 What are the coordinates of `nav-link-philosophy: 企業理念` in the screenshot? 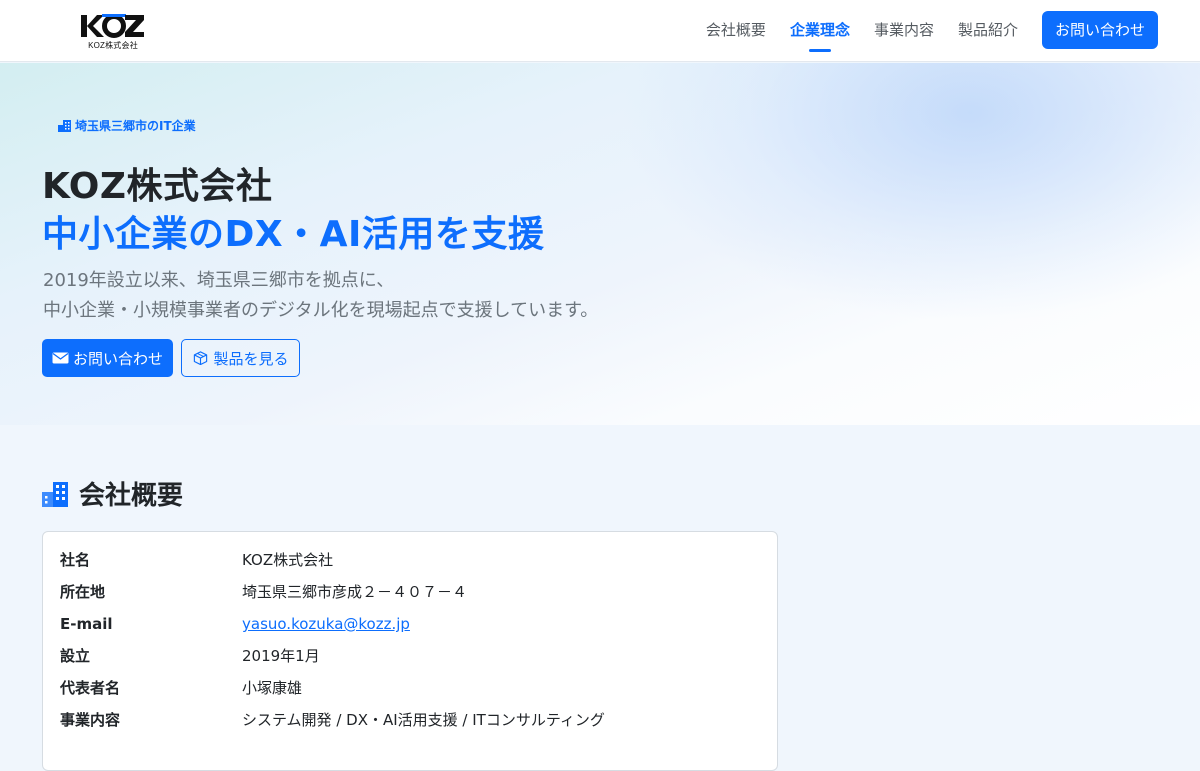 It's located at (820, 30).